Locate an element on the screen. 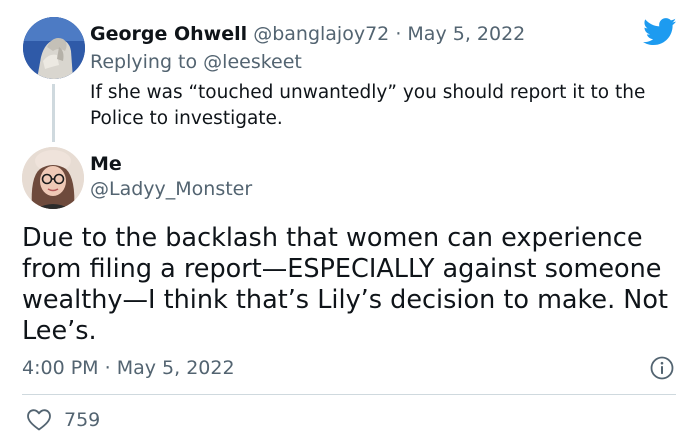  thread-connector-line is located at coordinates (53, 113).